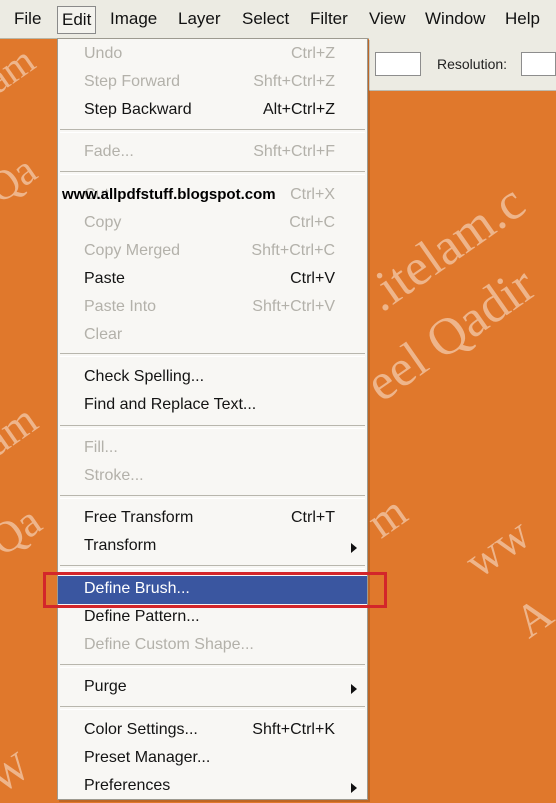 The height and width of the screenshot is (803, 556). Describe the element at coordinates (212, 224) in the screenshot. I see `menu-item-copy: Copy Ctrl+C` at that location.